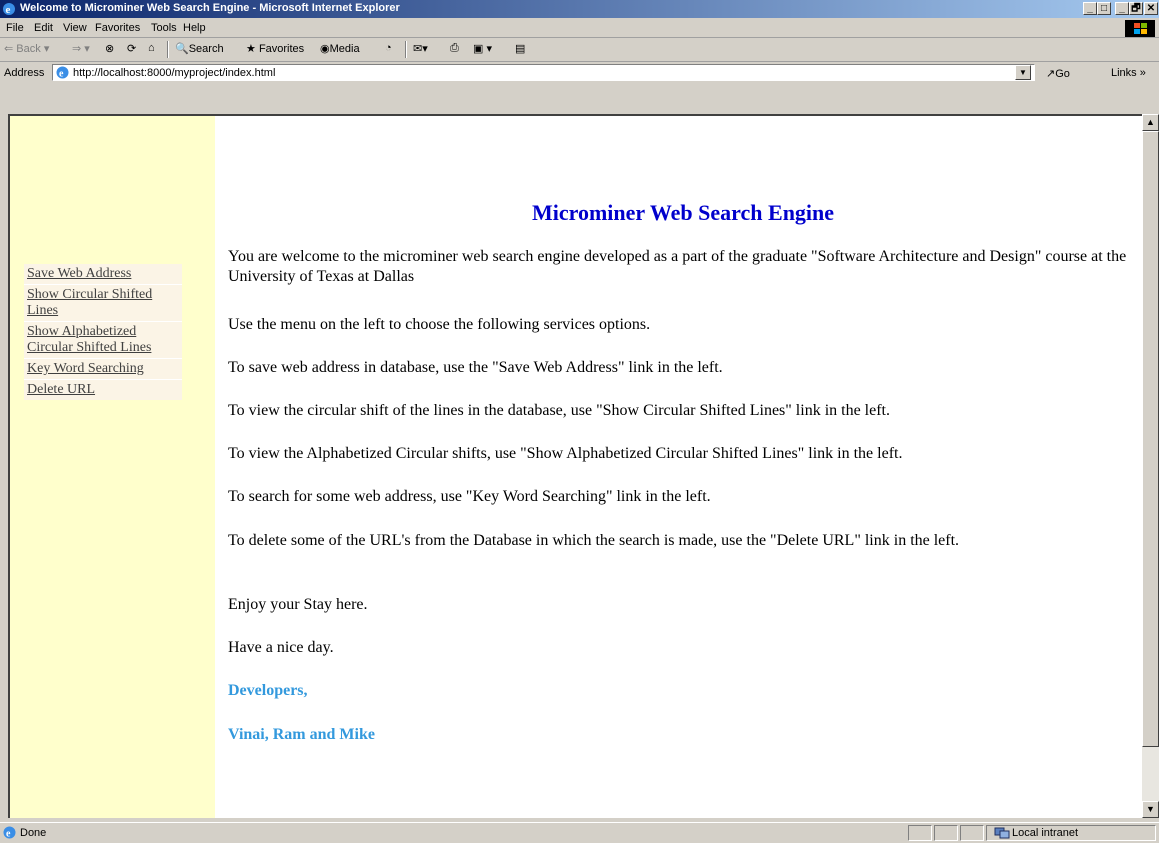 This screenshot has height=843, width=1159. What do you see at coordinates (1023, 72) in the screenshot?
I see `address-dropdown-icon: ▼` at bounding box center [1023, 72].